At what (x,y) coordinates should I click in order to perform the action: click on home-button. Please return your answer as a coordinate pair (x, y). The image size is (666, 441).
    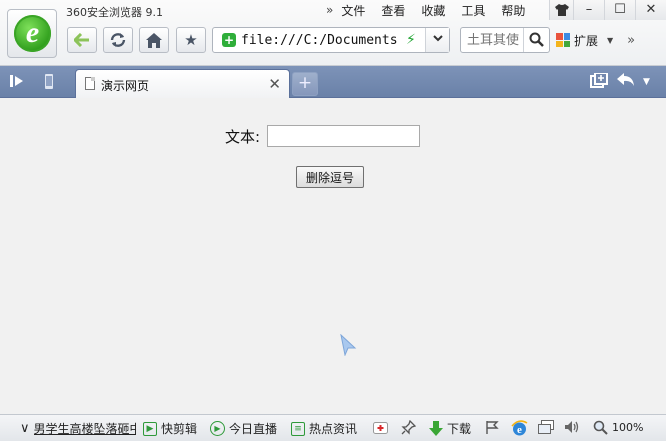
    Looking at the image, I should click on (154, 40).